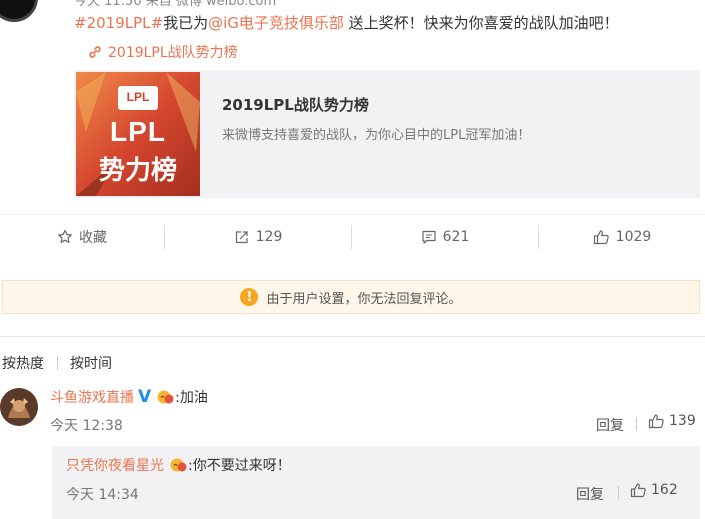 Image resolution: width=705 pixels, height=519 pixels. What do you see at coordinates (145, 397) in the screenshot?
I see `verified-icon: V` at bounding box center [145, 397].